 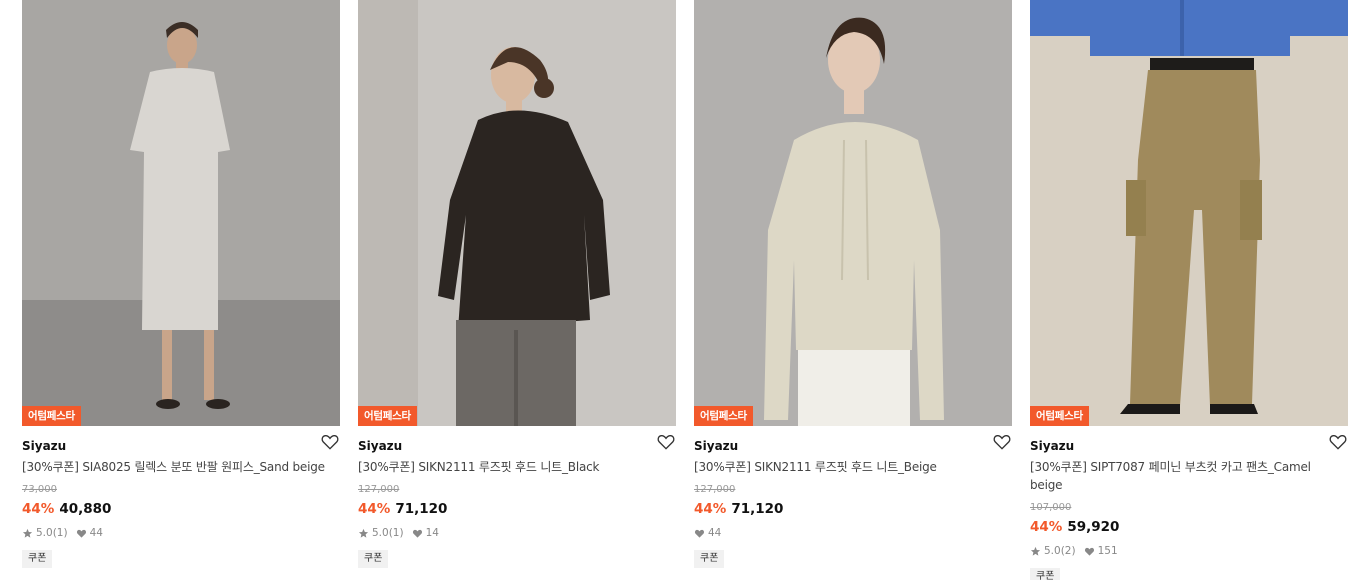 What do you see at coordinates (1051, 507) in the screenshot?
I see `original-price: 107,000` at bounding box center [1051, 507].